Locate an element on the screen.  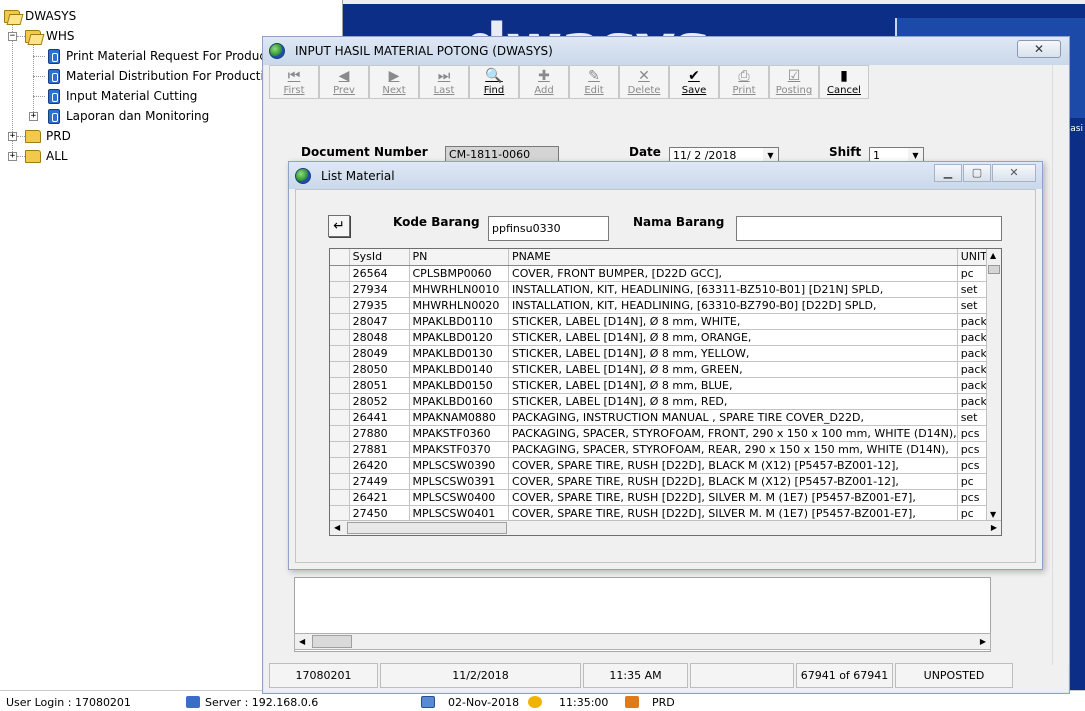
return-button: ↵ is located at coordinates (339, 226).